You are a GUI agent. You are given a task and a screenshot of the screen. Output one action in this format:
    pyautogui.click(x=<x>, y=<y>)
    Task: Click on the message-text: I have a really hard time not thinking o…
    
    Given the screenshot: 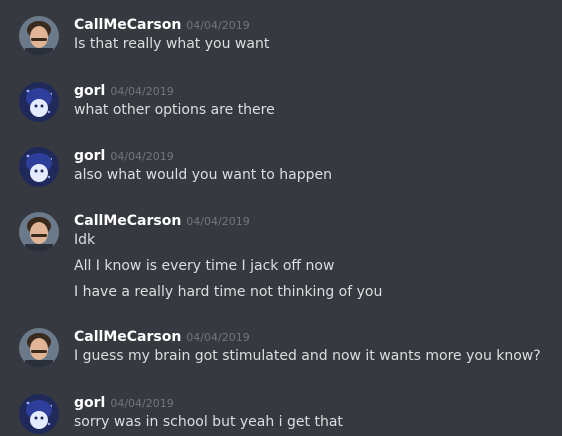 What is the action you would take?
    pyautogui.click(x=228, y=292)
    